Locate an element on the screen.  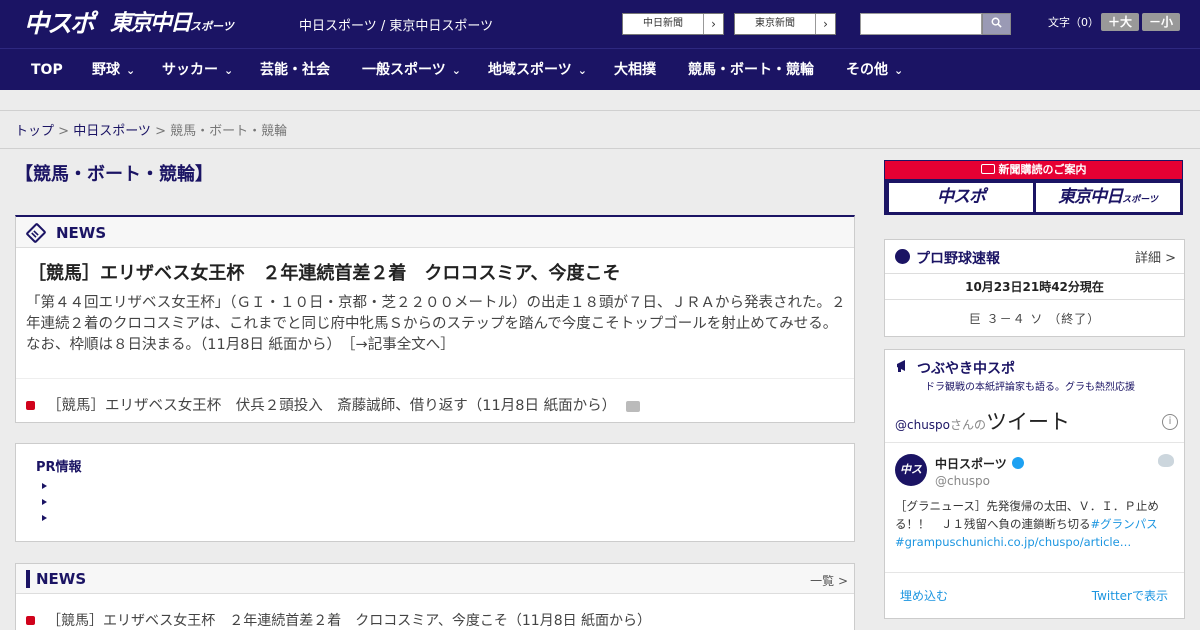
nav-entertainment: 芸能・社会 is located at coordinates (295, 70).